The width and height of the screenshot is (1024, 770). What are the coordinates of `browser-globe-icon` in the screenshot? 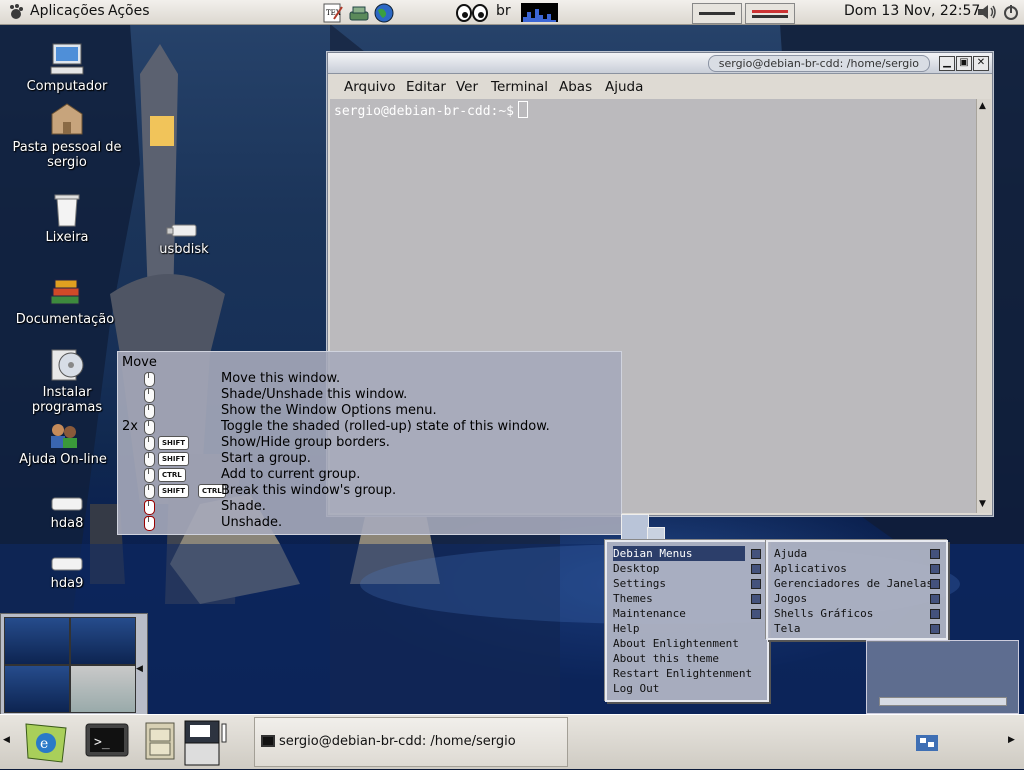 It's located at (384, 13).